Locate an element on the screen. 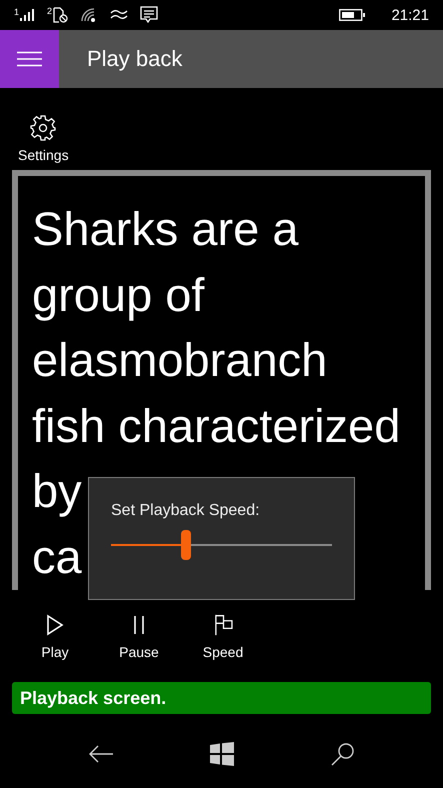  clock-time: 21:21 is located at coordinates (410, 15).